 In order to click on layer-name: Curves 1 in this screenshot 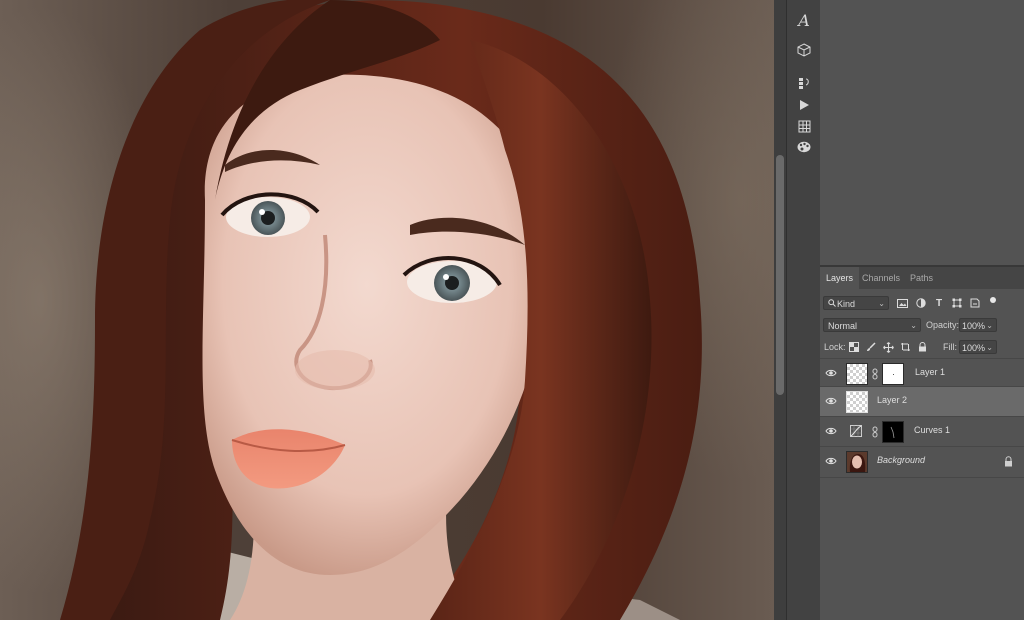, I will do `click(932, 430)`.